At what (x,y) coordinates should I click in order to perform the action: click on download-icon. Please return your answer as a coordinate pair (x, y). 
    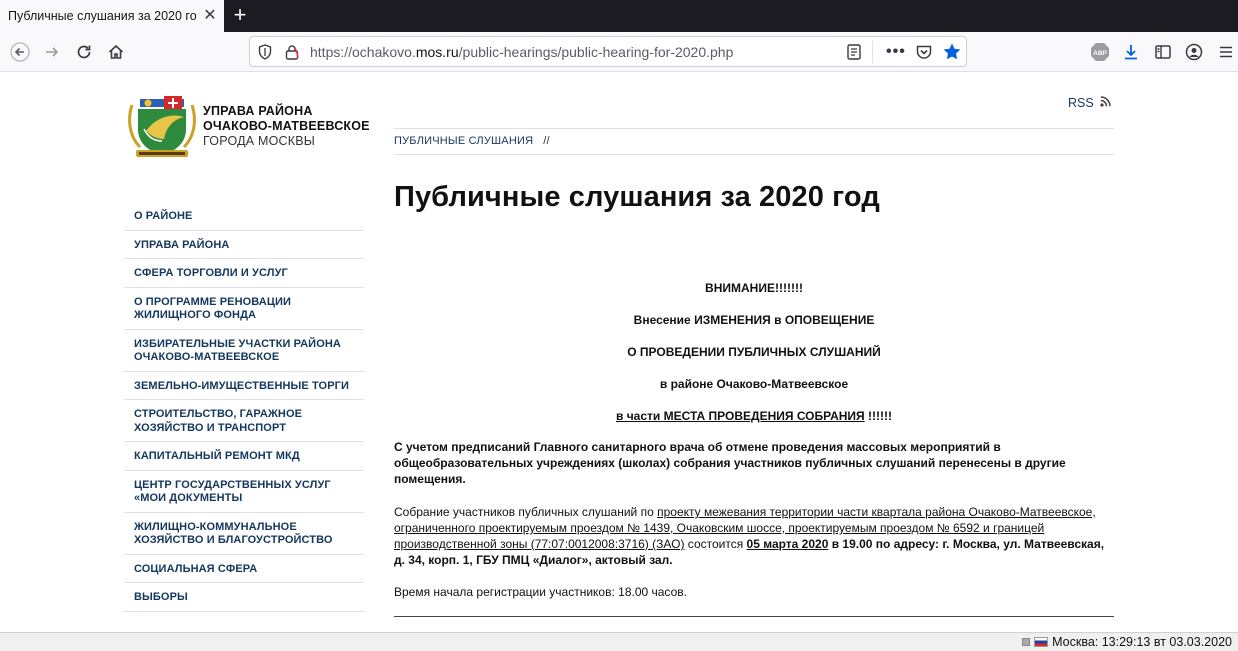
    Looking at the image, I should click on (1131, 52).